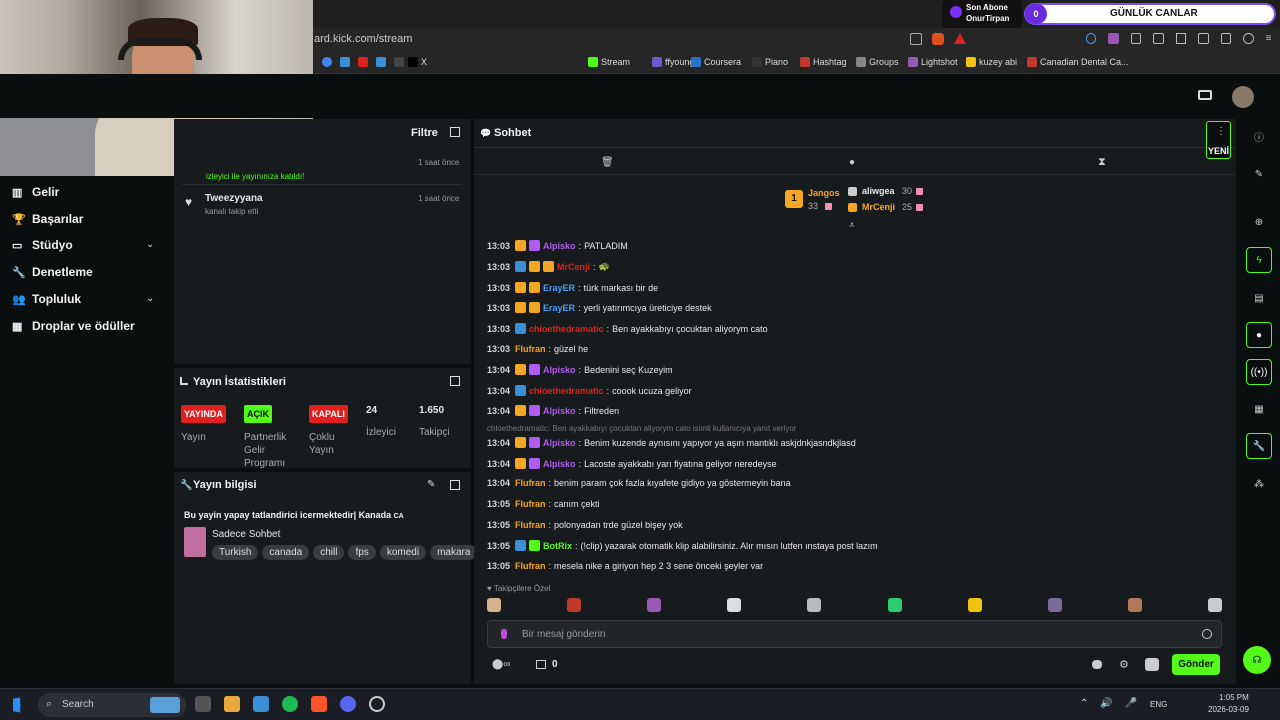 This screenshot has width=1280, height=720. Describe the element at coordinates (1243, 97) in the screenshot. I see `avatar` at that location.